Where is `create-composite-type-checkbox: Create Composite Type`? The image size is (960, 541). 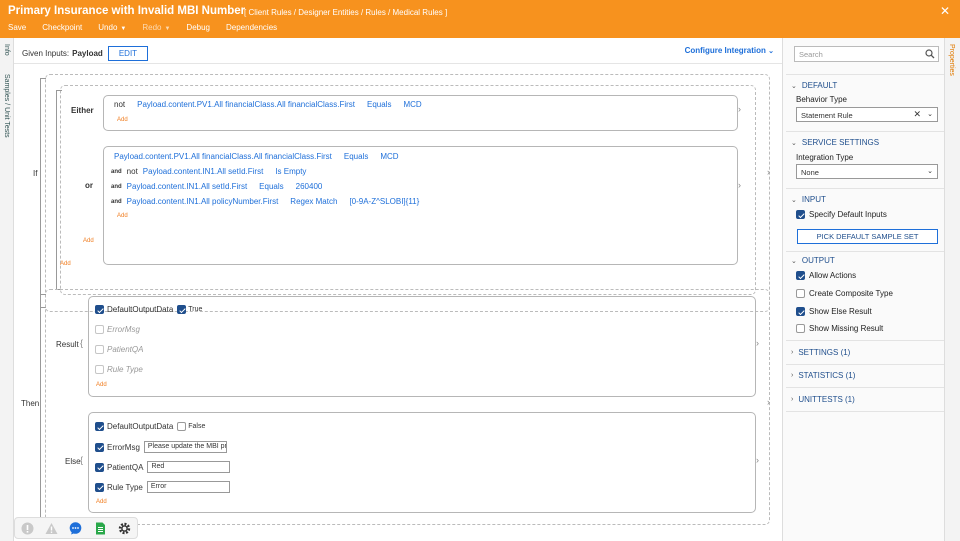 create-composite-type-checkbox: Create Composite Type is located at coordinates (844, 293).